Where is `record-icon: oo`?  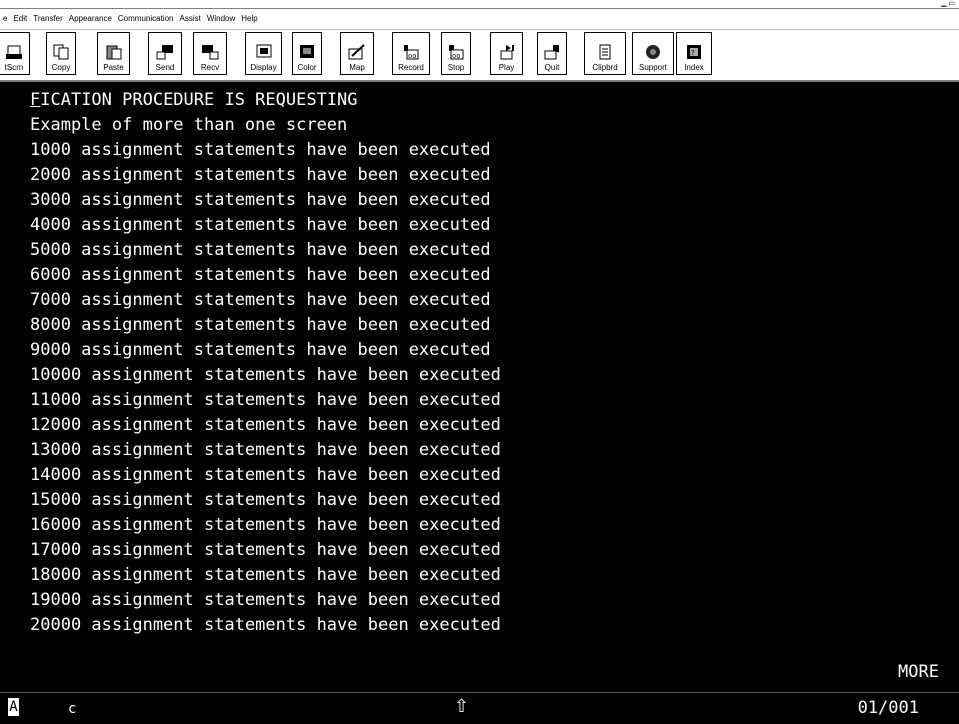 record-icon: oo is located at coordinates (411, 52).